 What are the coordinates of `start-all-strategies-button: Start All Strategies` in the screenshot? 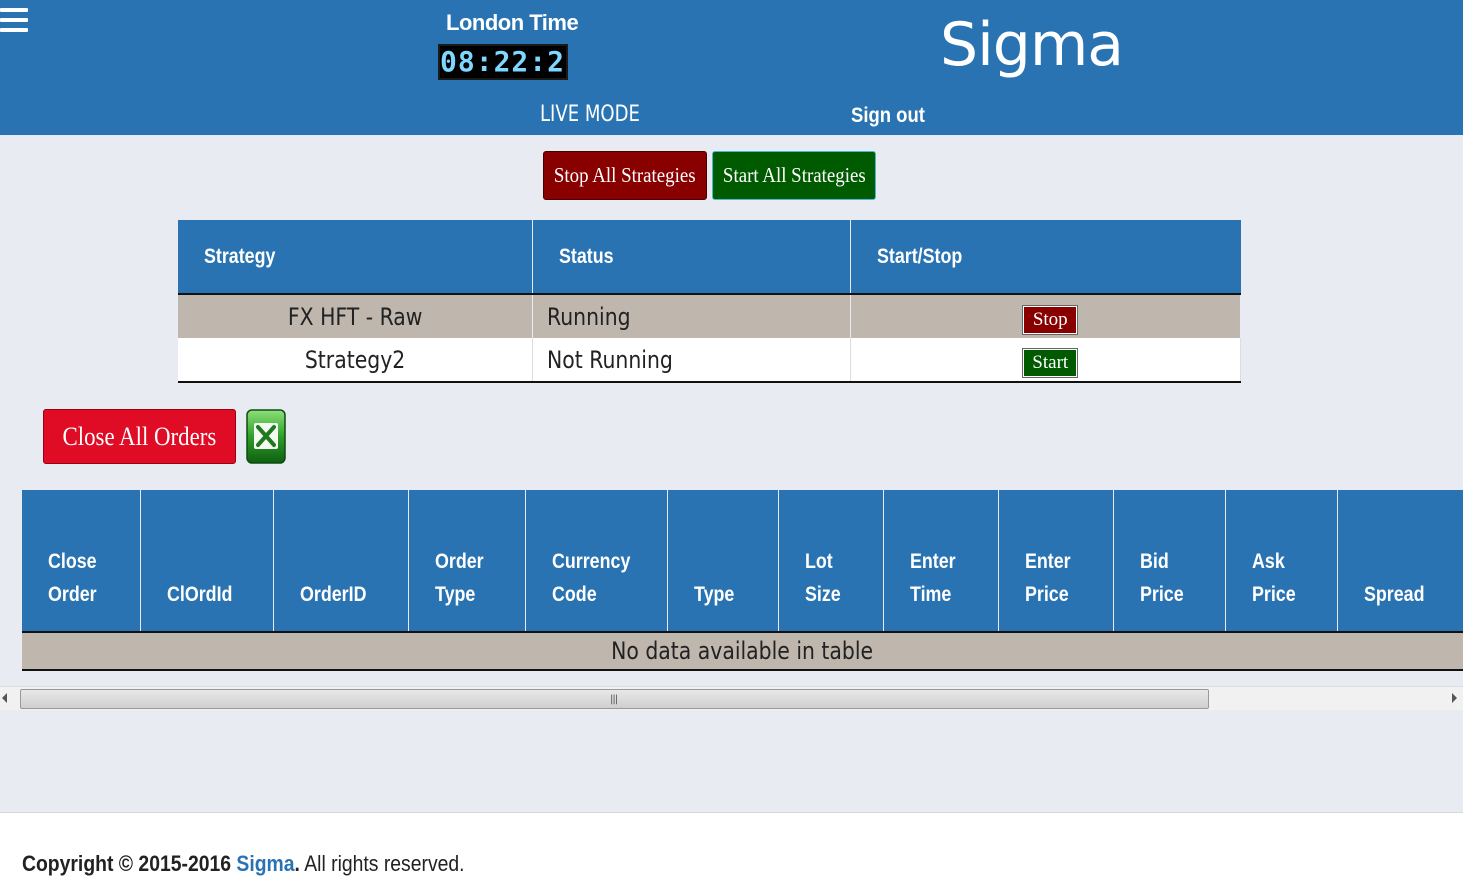 It's located at (794, 175).